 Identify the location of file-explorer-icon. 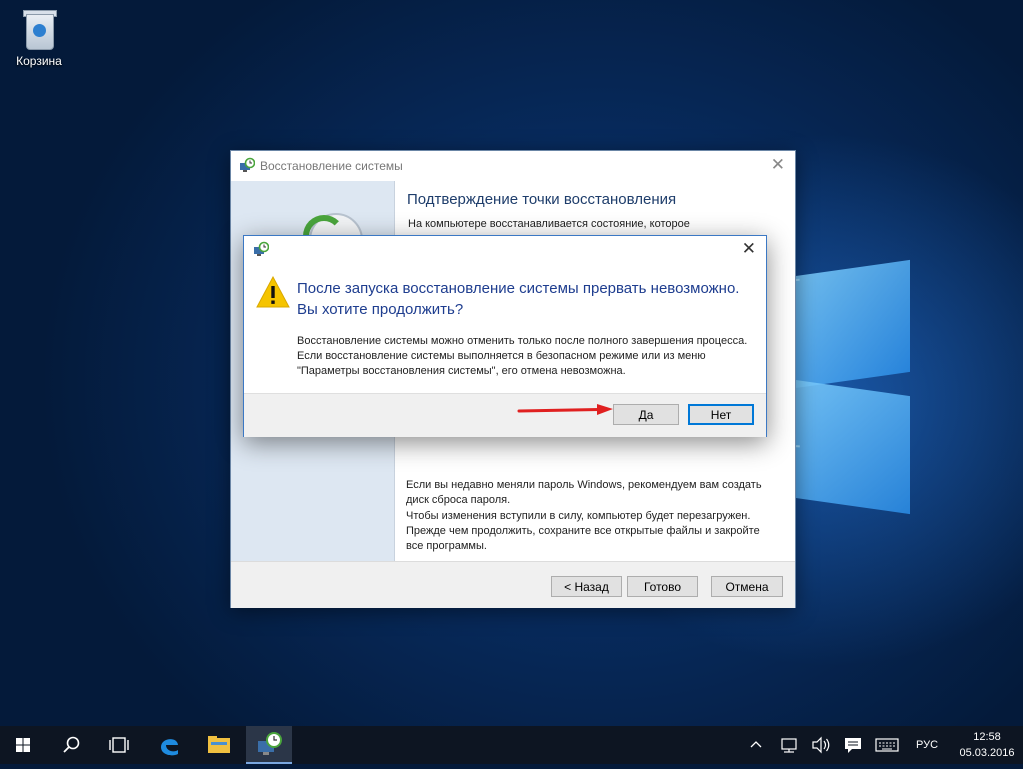
(219, 744).